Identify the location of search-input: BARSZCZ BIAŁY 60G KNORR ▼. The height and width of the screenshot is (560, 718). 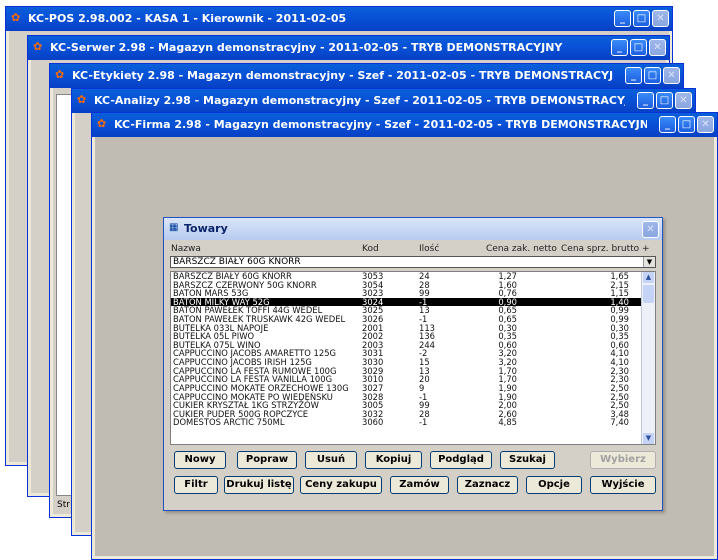
(413, 262).